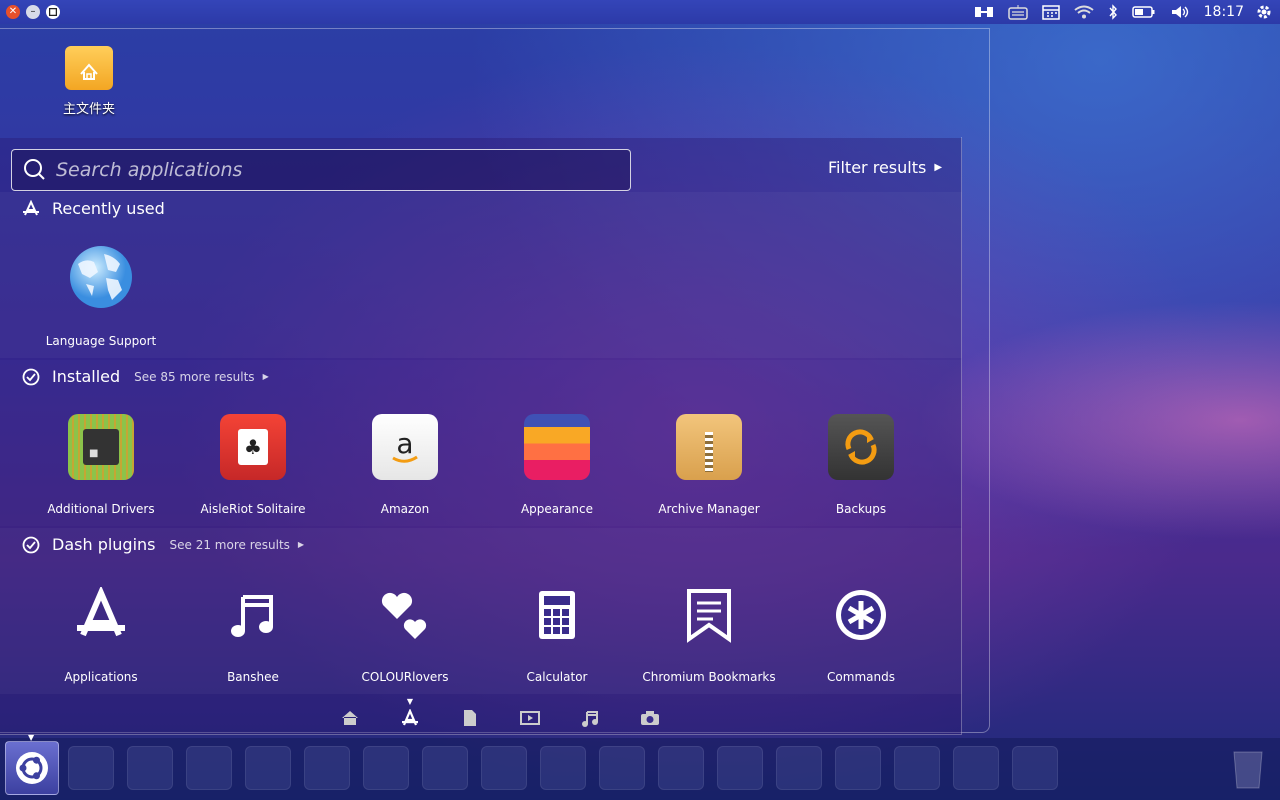 The image size is (1280, 800). I want to click on maximize-button, so click(53, 12).